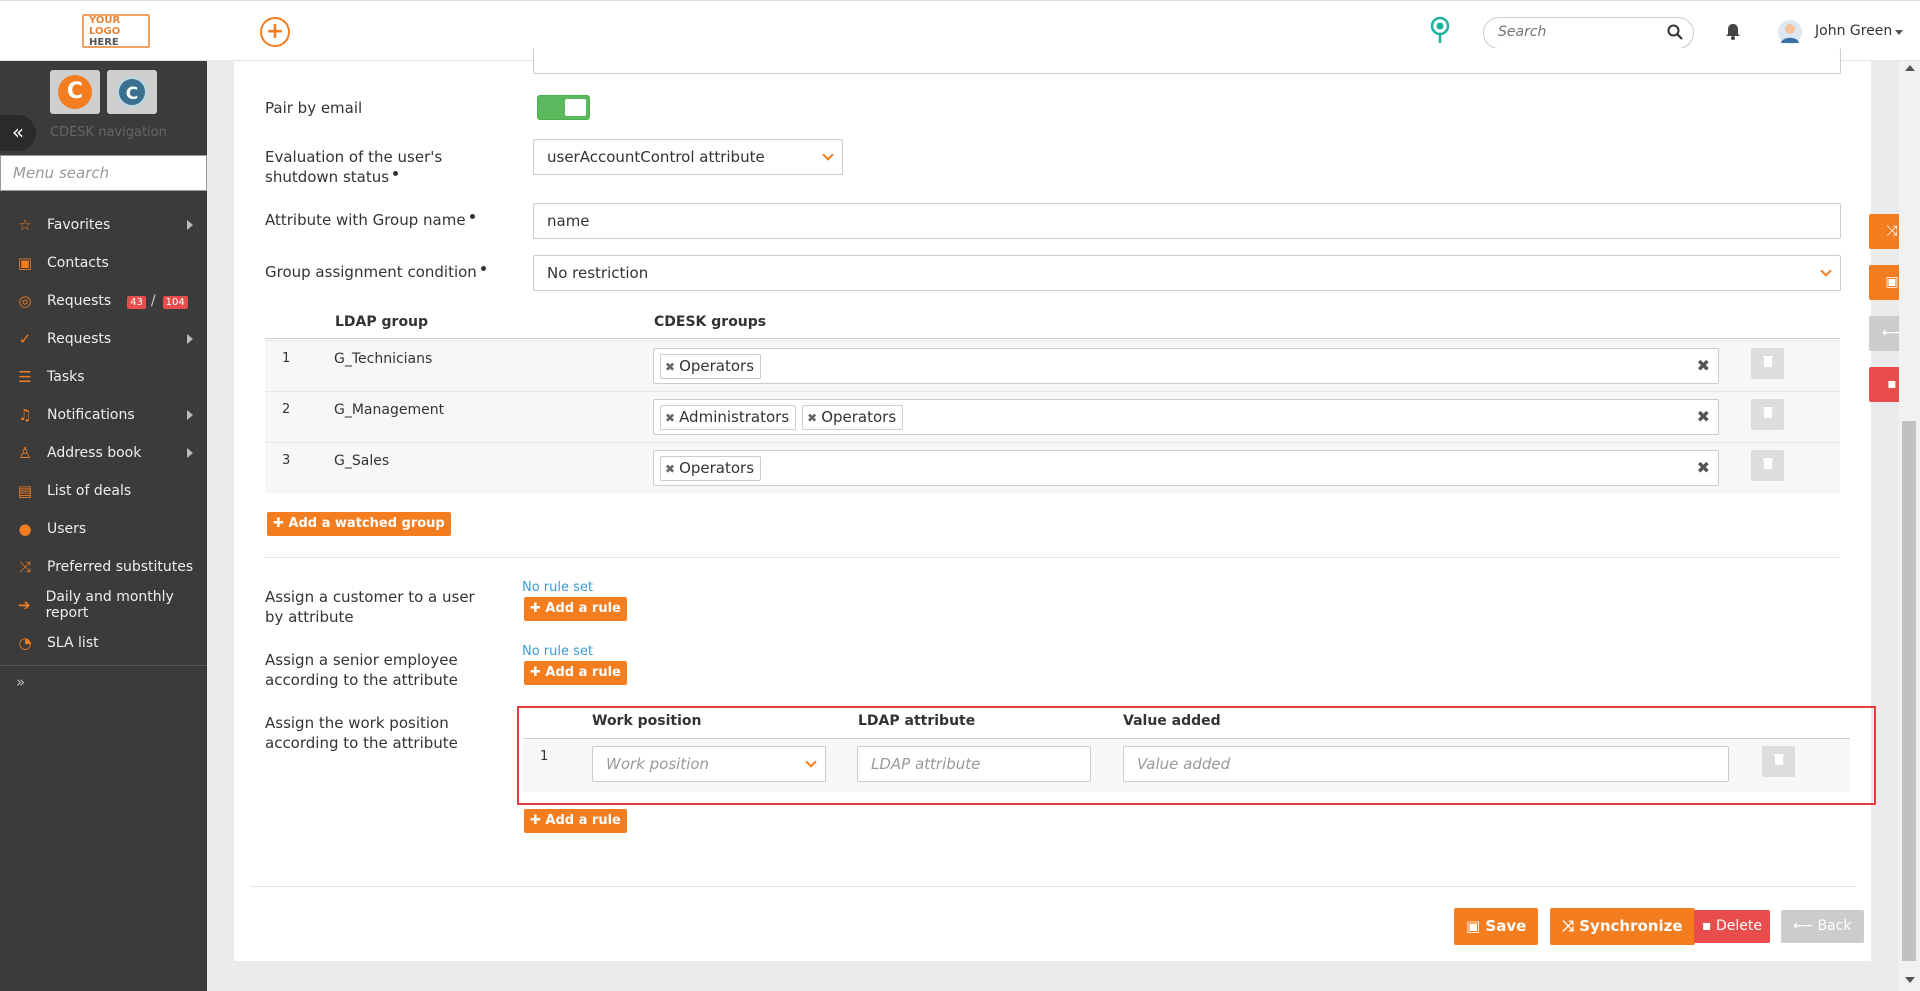 The image size is (1920, 991). I want to click on sidebar-item-label: SLA list, so click(73, 643).